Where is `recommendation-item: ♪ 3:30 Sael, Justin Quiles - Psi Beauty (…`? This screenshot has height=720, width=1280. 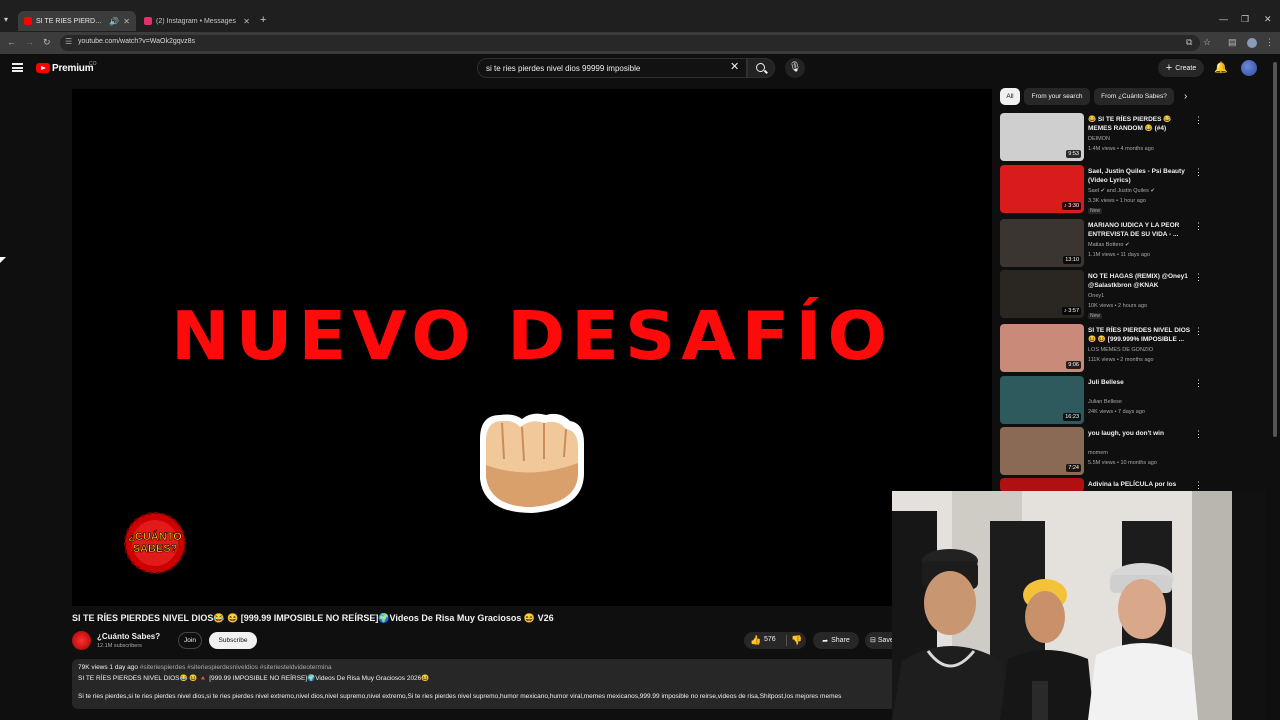 recommendation-item: ♪ 3:30 Sael, Justin Quiles - Psi Beauty (… is located at coordinates (1105, 189).